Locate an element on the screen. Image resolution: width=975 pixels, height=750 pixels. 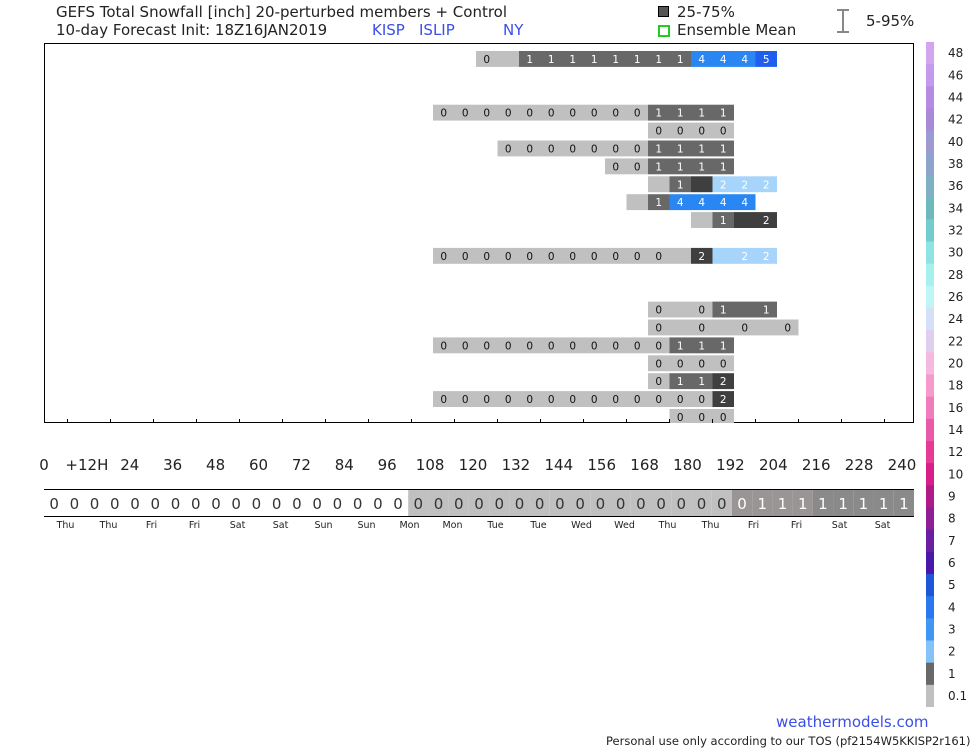
colorbar-tick: 7 is located at coordinates (952, 541).